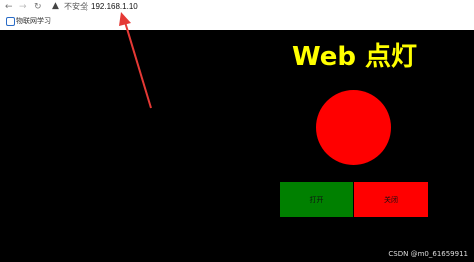 Image resolution: width=474 pixels, height=262 pixels. I want to click on lamp-indicator, so click(353, 127).